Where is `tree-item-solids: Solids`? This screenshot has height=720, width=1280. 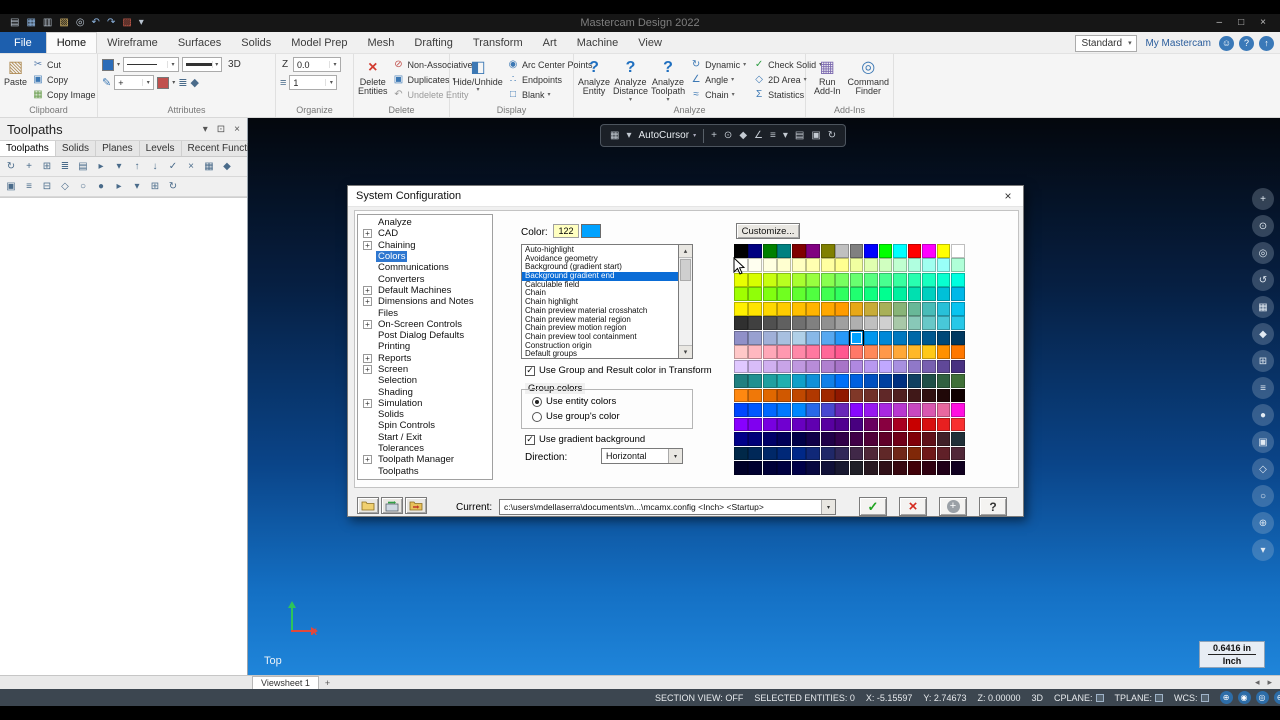 tree-item-solids: Solids is located at coordinates (425, 414).